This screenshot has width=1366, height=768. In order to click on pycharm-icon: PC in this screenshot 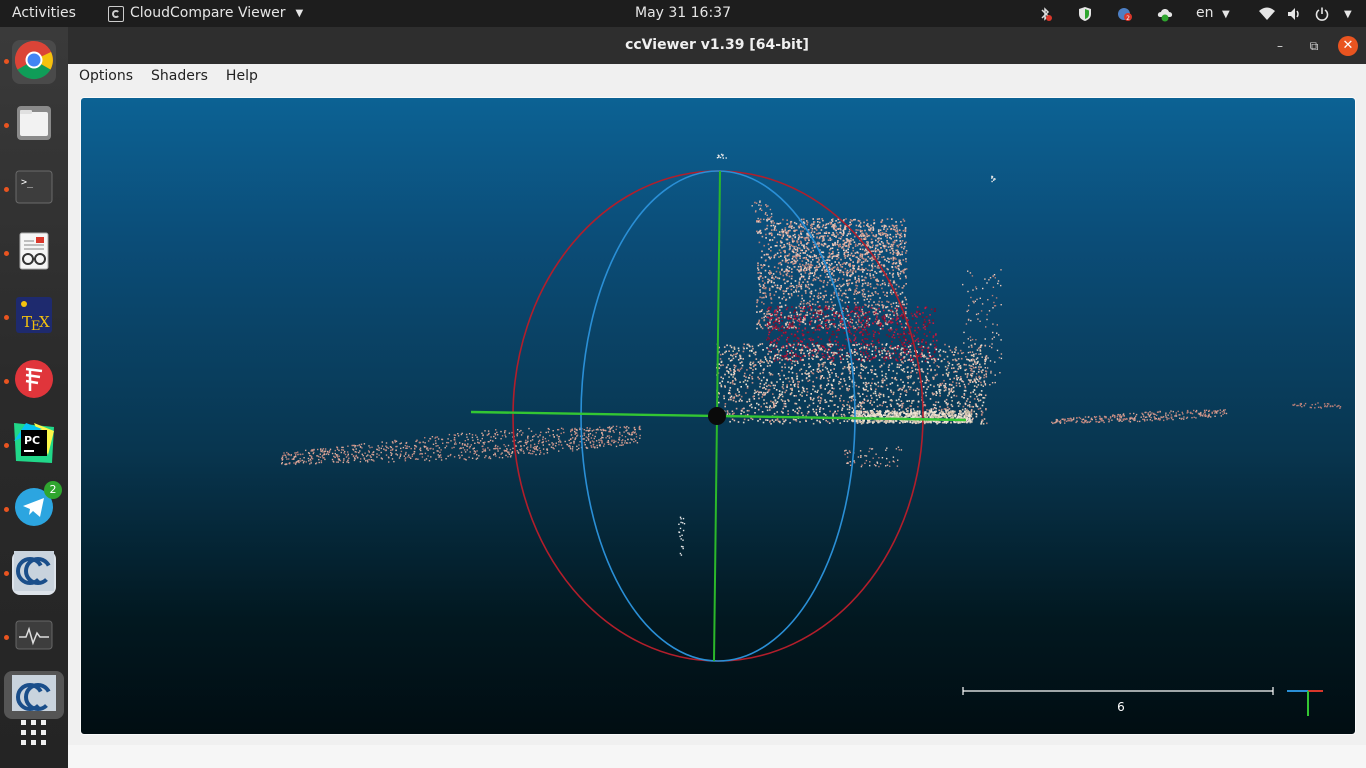, I will do `click(34, 445)`.